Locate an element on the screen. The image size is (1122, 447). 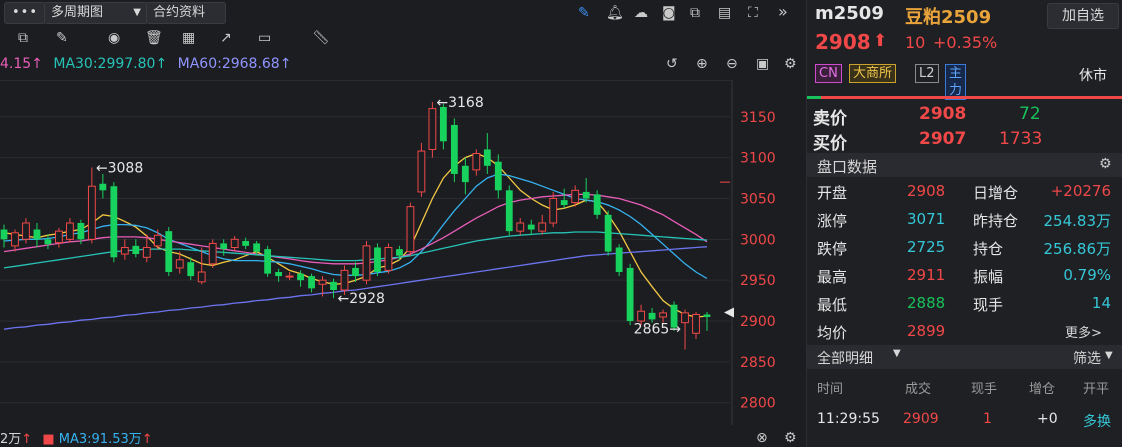
trash-icon: 🗑︎ is located at coordinates (154, 38).